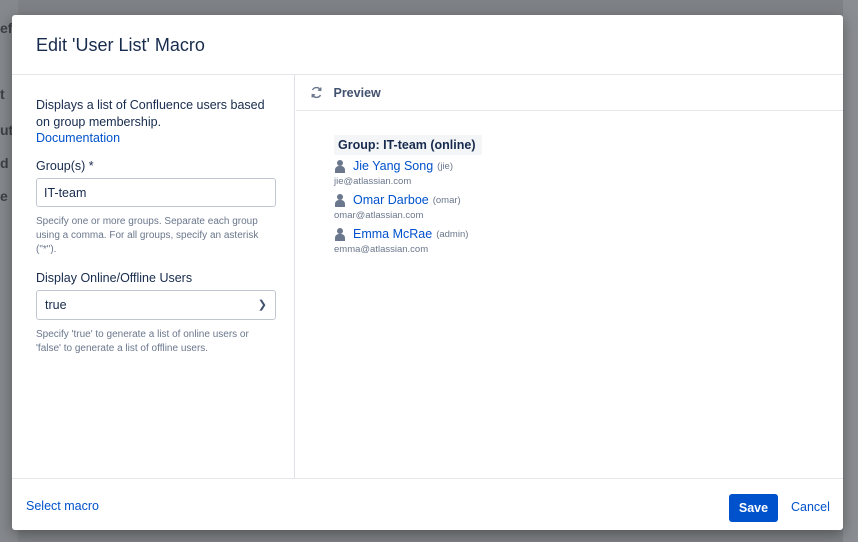 This screenshot has width=858, height=542. What do you see at coordinates (65, 166) in the screenshot?
I see `groups-label: Group(s) *` at bounding box center [65, 166].